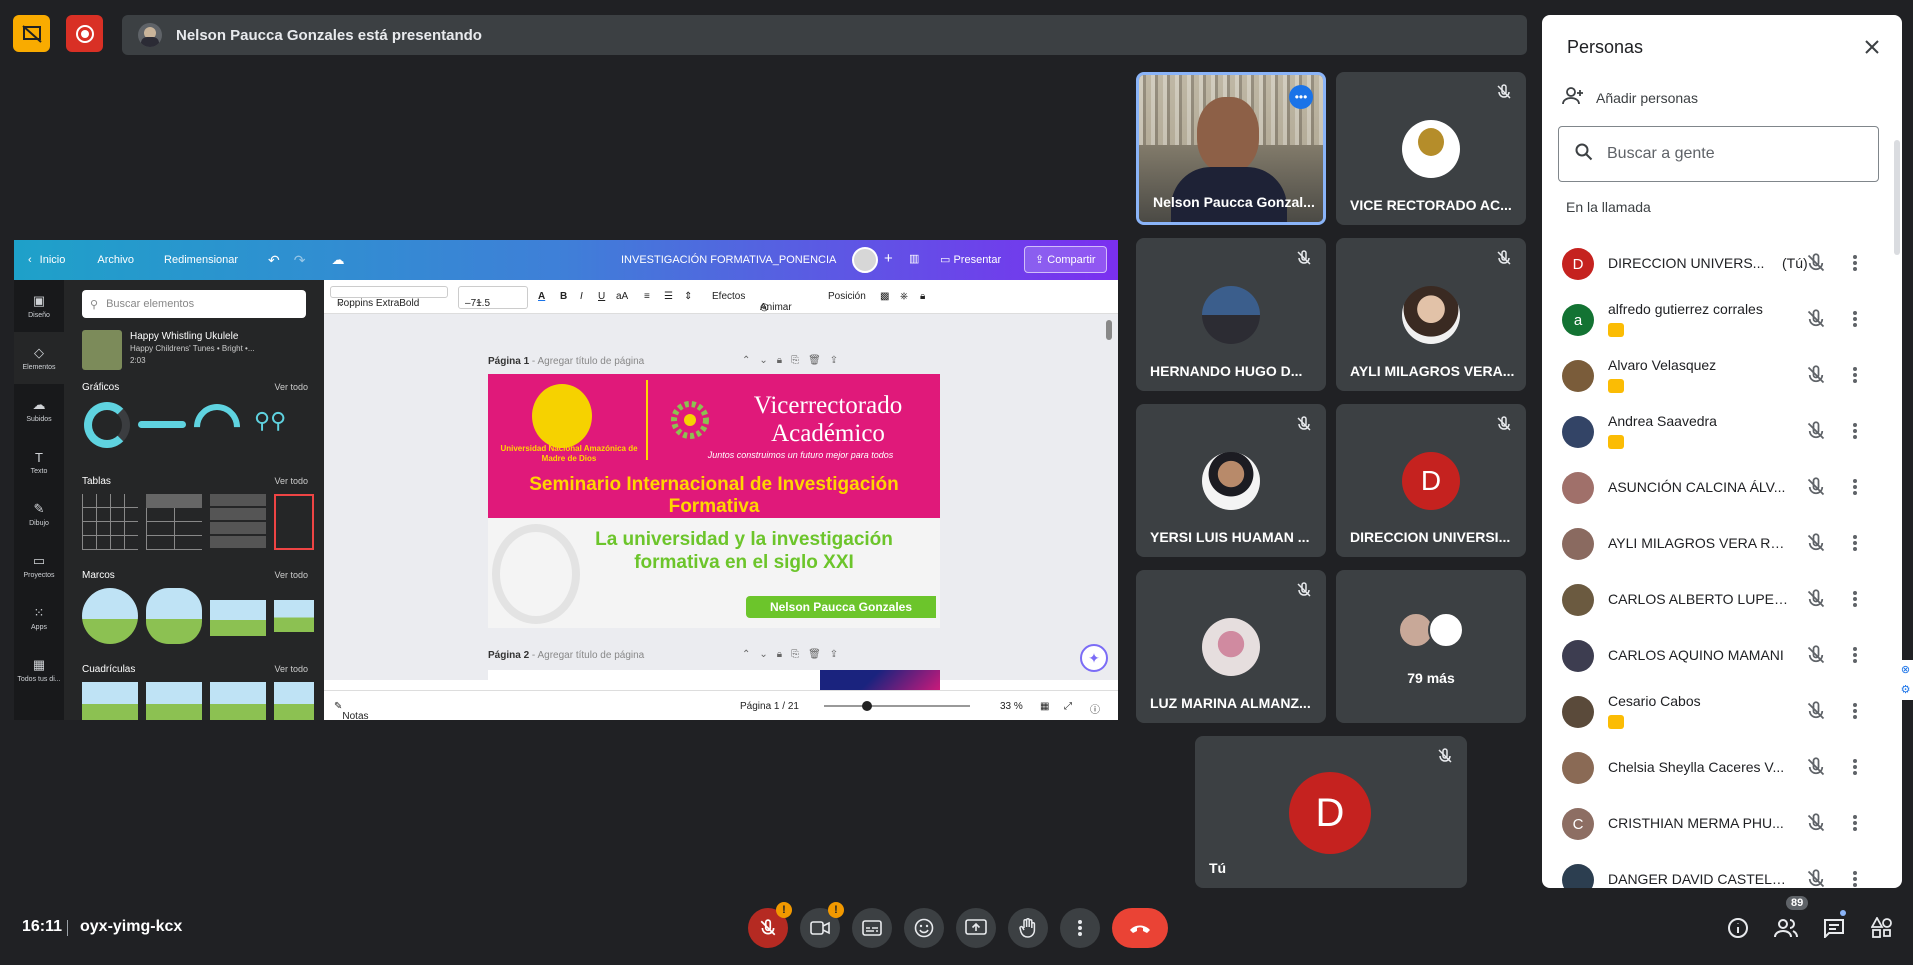 The image size is (1913, 965). What do you see at coordinates (1044, 706) in the screenshot?
I see `grid-view-icon: ▦` at bounding box center [1044, 706].